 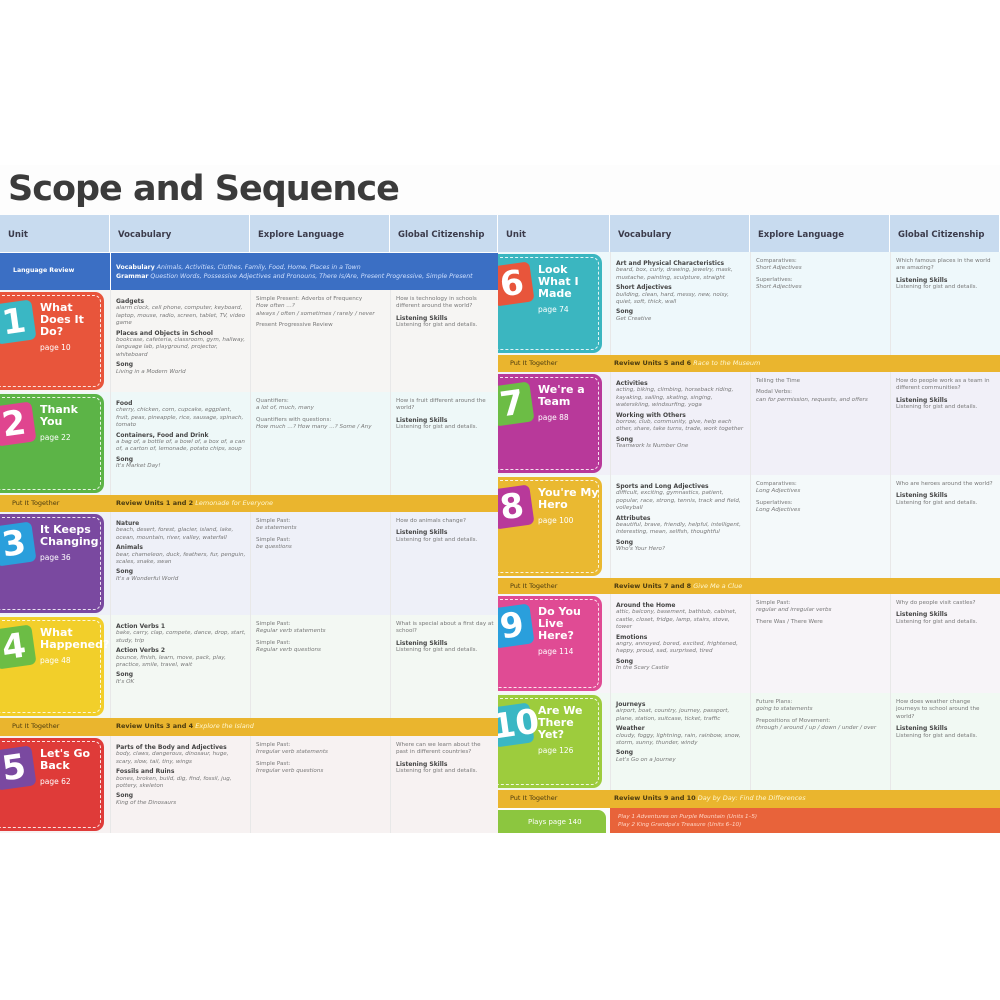 I want to click on unit-title: Do You Live Here? page 114, so click(x=570, y=632).